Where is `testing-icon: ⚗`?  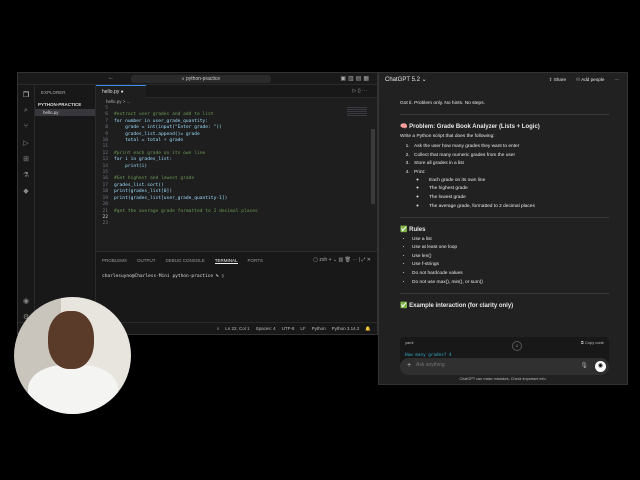
testing-icon: ⚗ is located at coordinates (26, 176).